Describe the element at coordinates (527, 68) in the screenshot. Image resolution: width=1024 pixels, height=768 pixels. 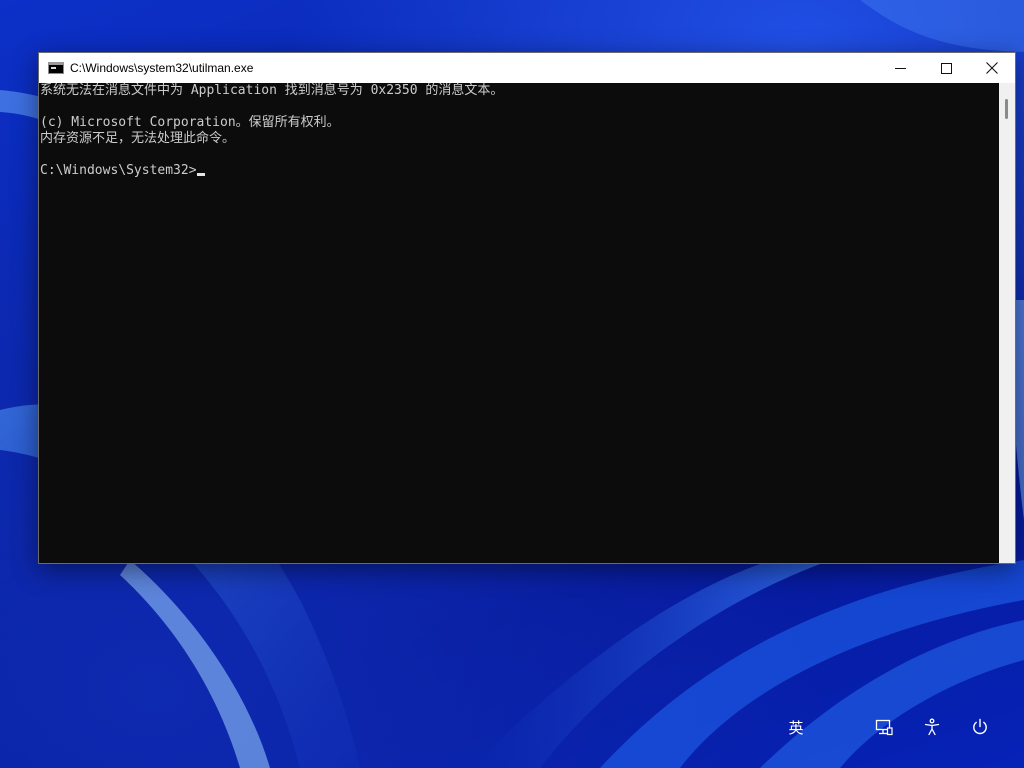
I see `window-titlebar: C:\Windows\system32\utilman.exe` at that location.